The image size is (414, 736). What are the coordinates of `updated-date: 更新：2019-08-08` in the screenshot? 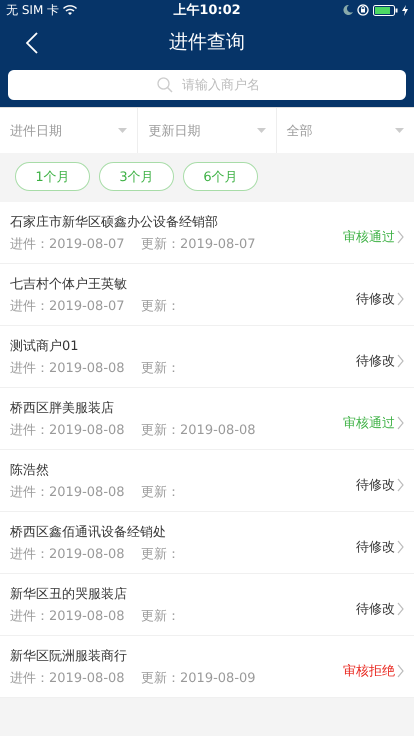 It's located at (198, 430).